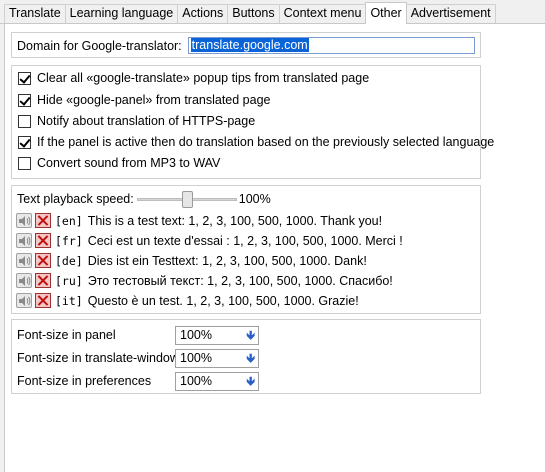 This screenshot has height=472, width=545. What do you see at coordinates (69, 260) in the screenshot?
I see `language-code: [de]` at bounding box center [69, 260].